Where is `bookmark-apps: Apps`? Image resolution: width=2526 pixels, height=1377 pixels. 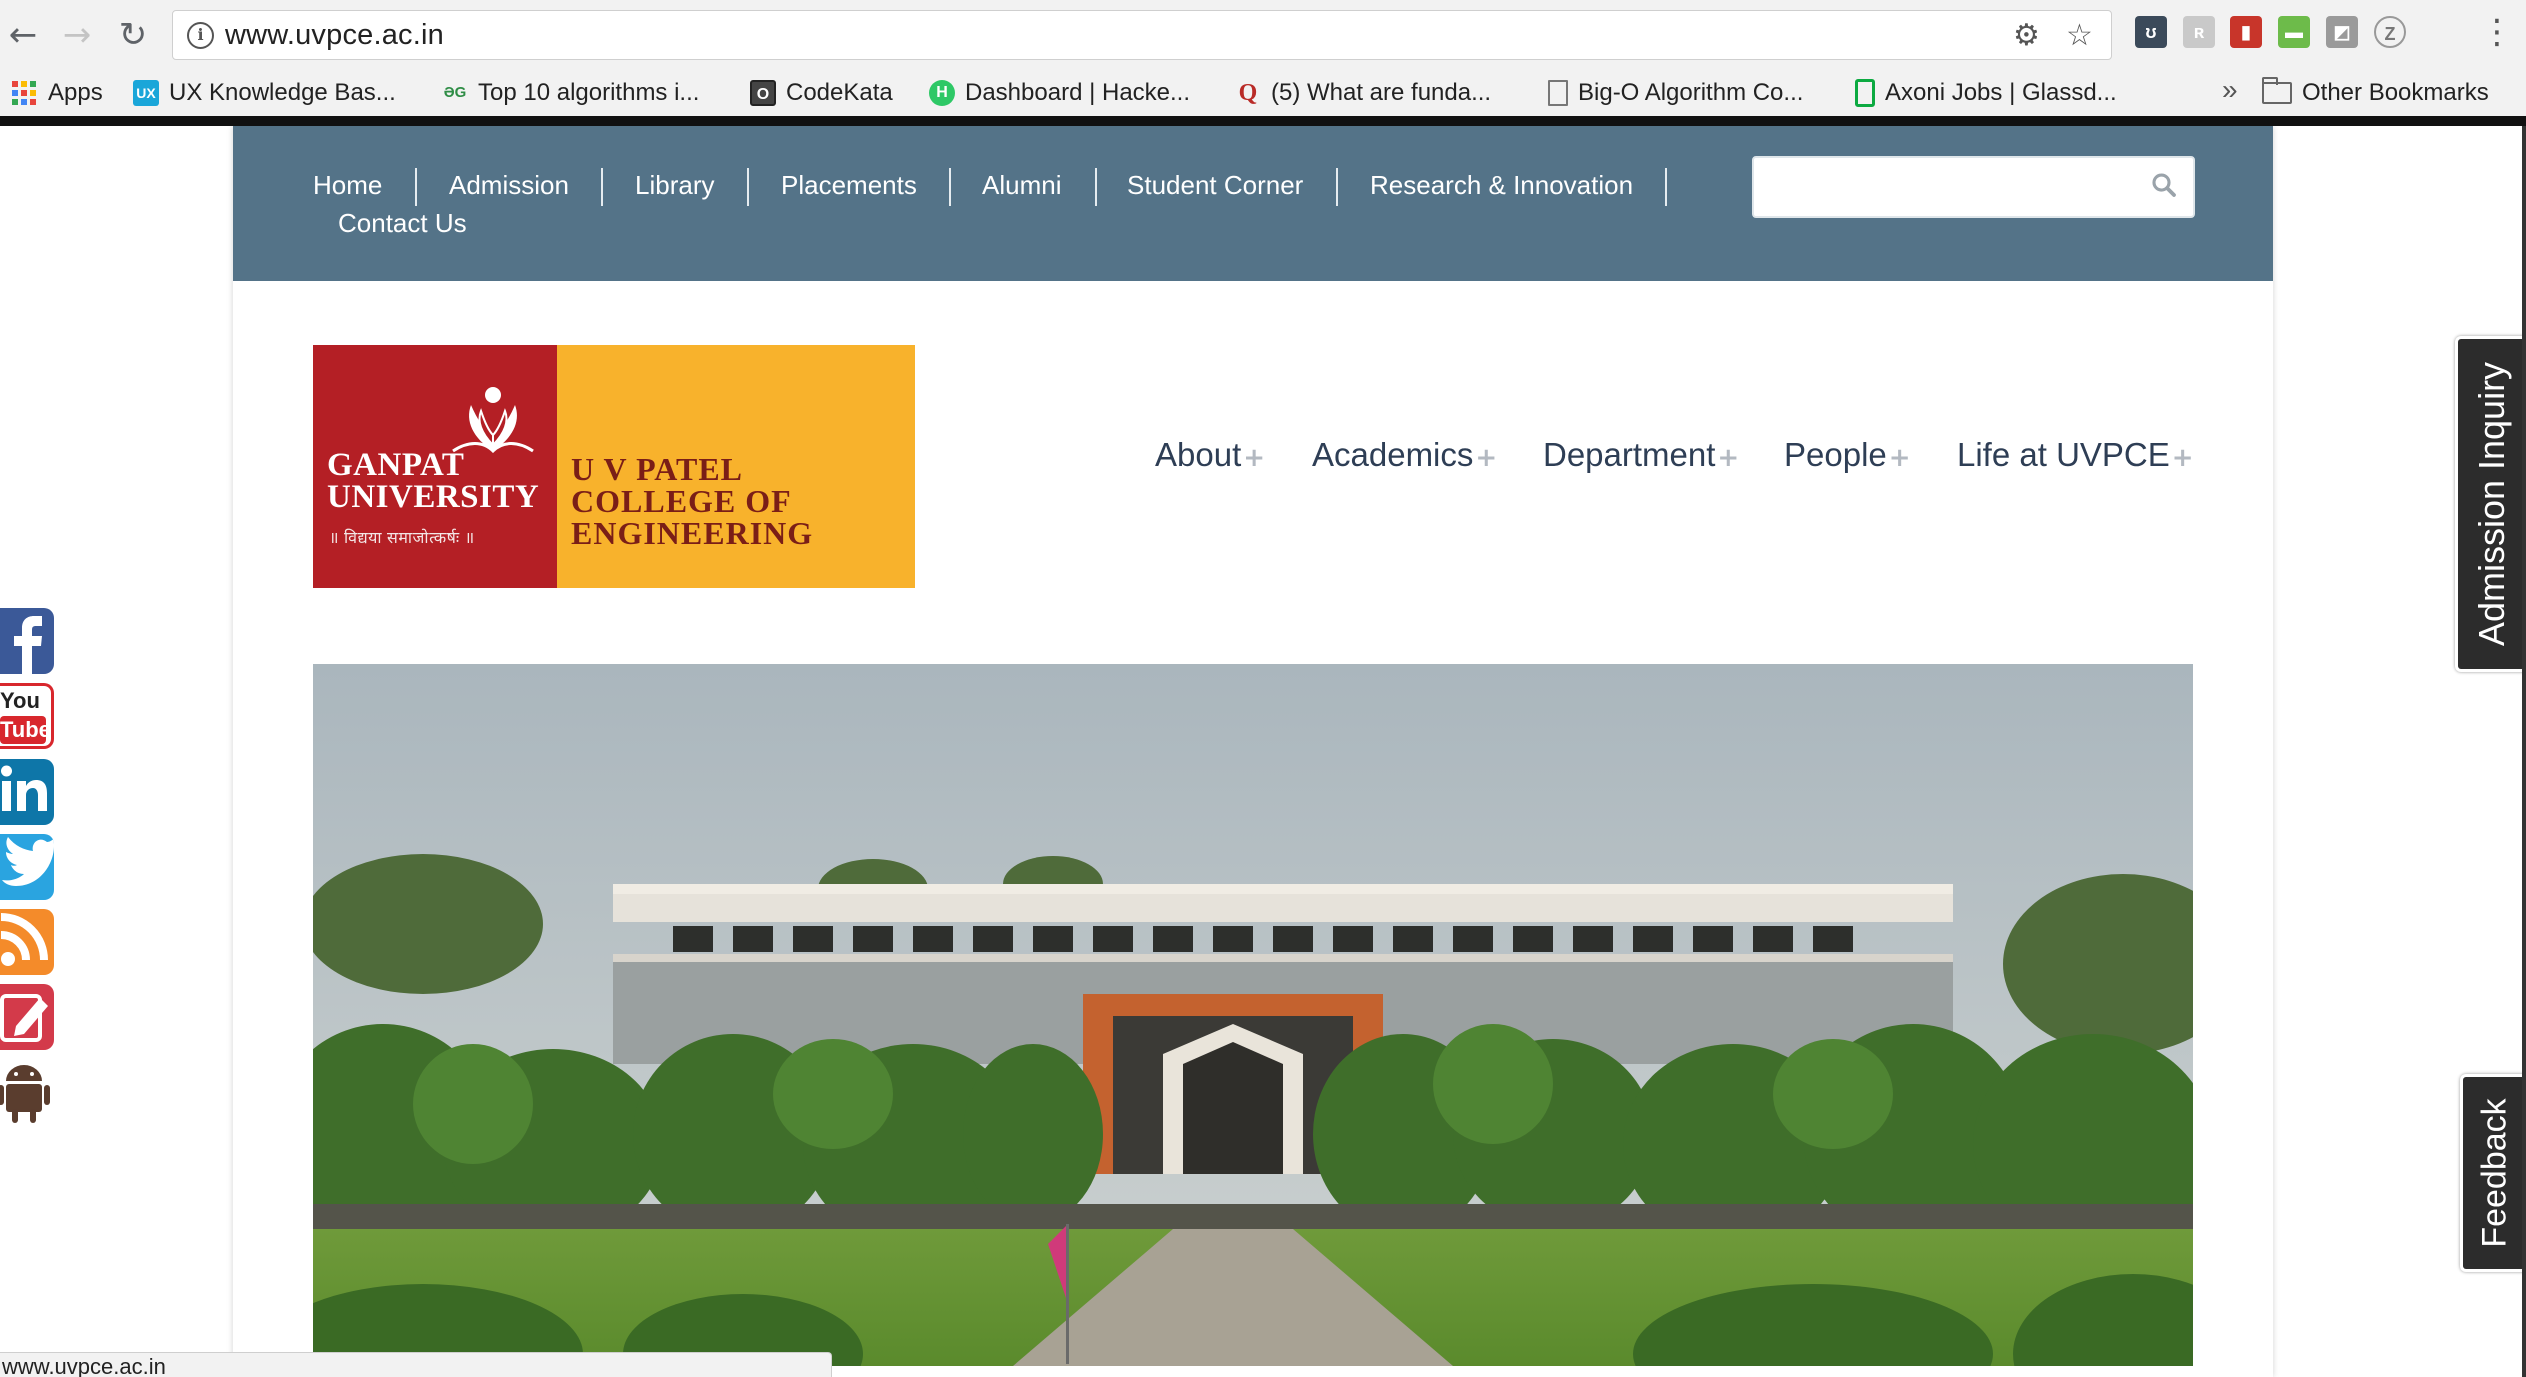 bookmark-apps: Apps is located at coordinates (57, 93).